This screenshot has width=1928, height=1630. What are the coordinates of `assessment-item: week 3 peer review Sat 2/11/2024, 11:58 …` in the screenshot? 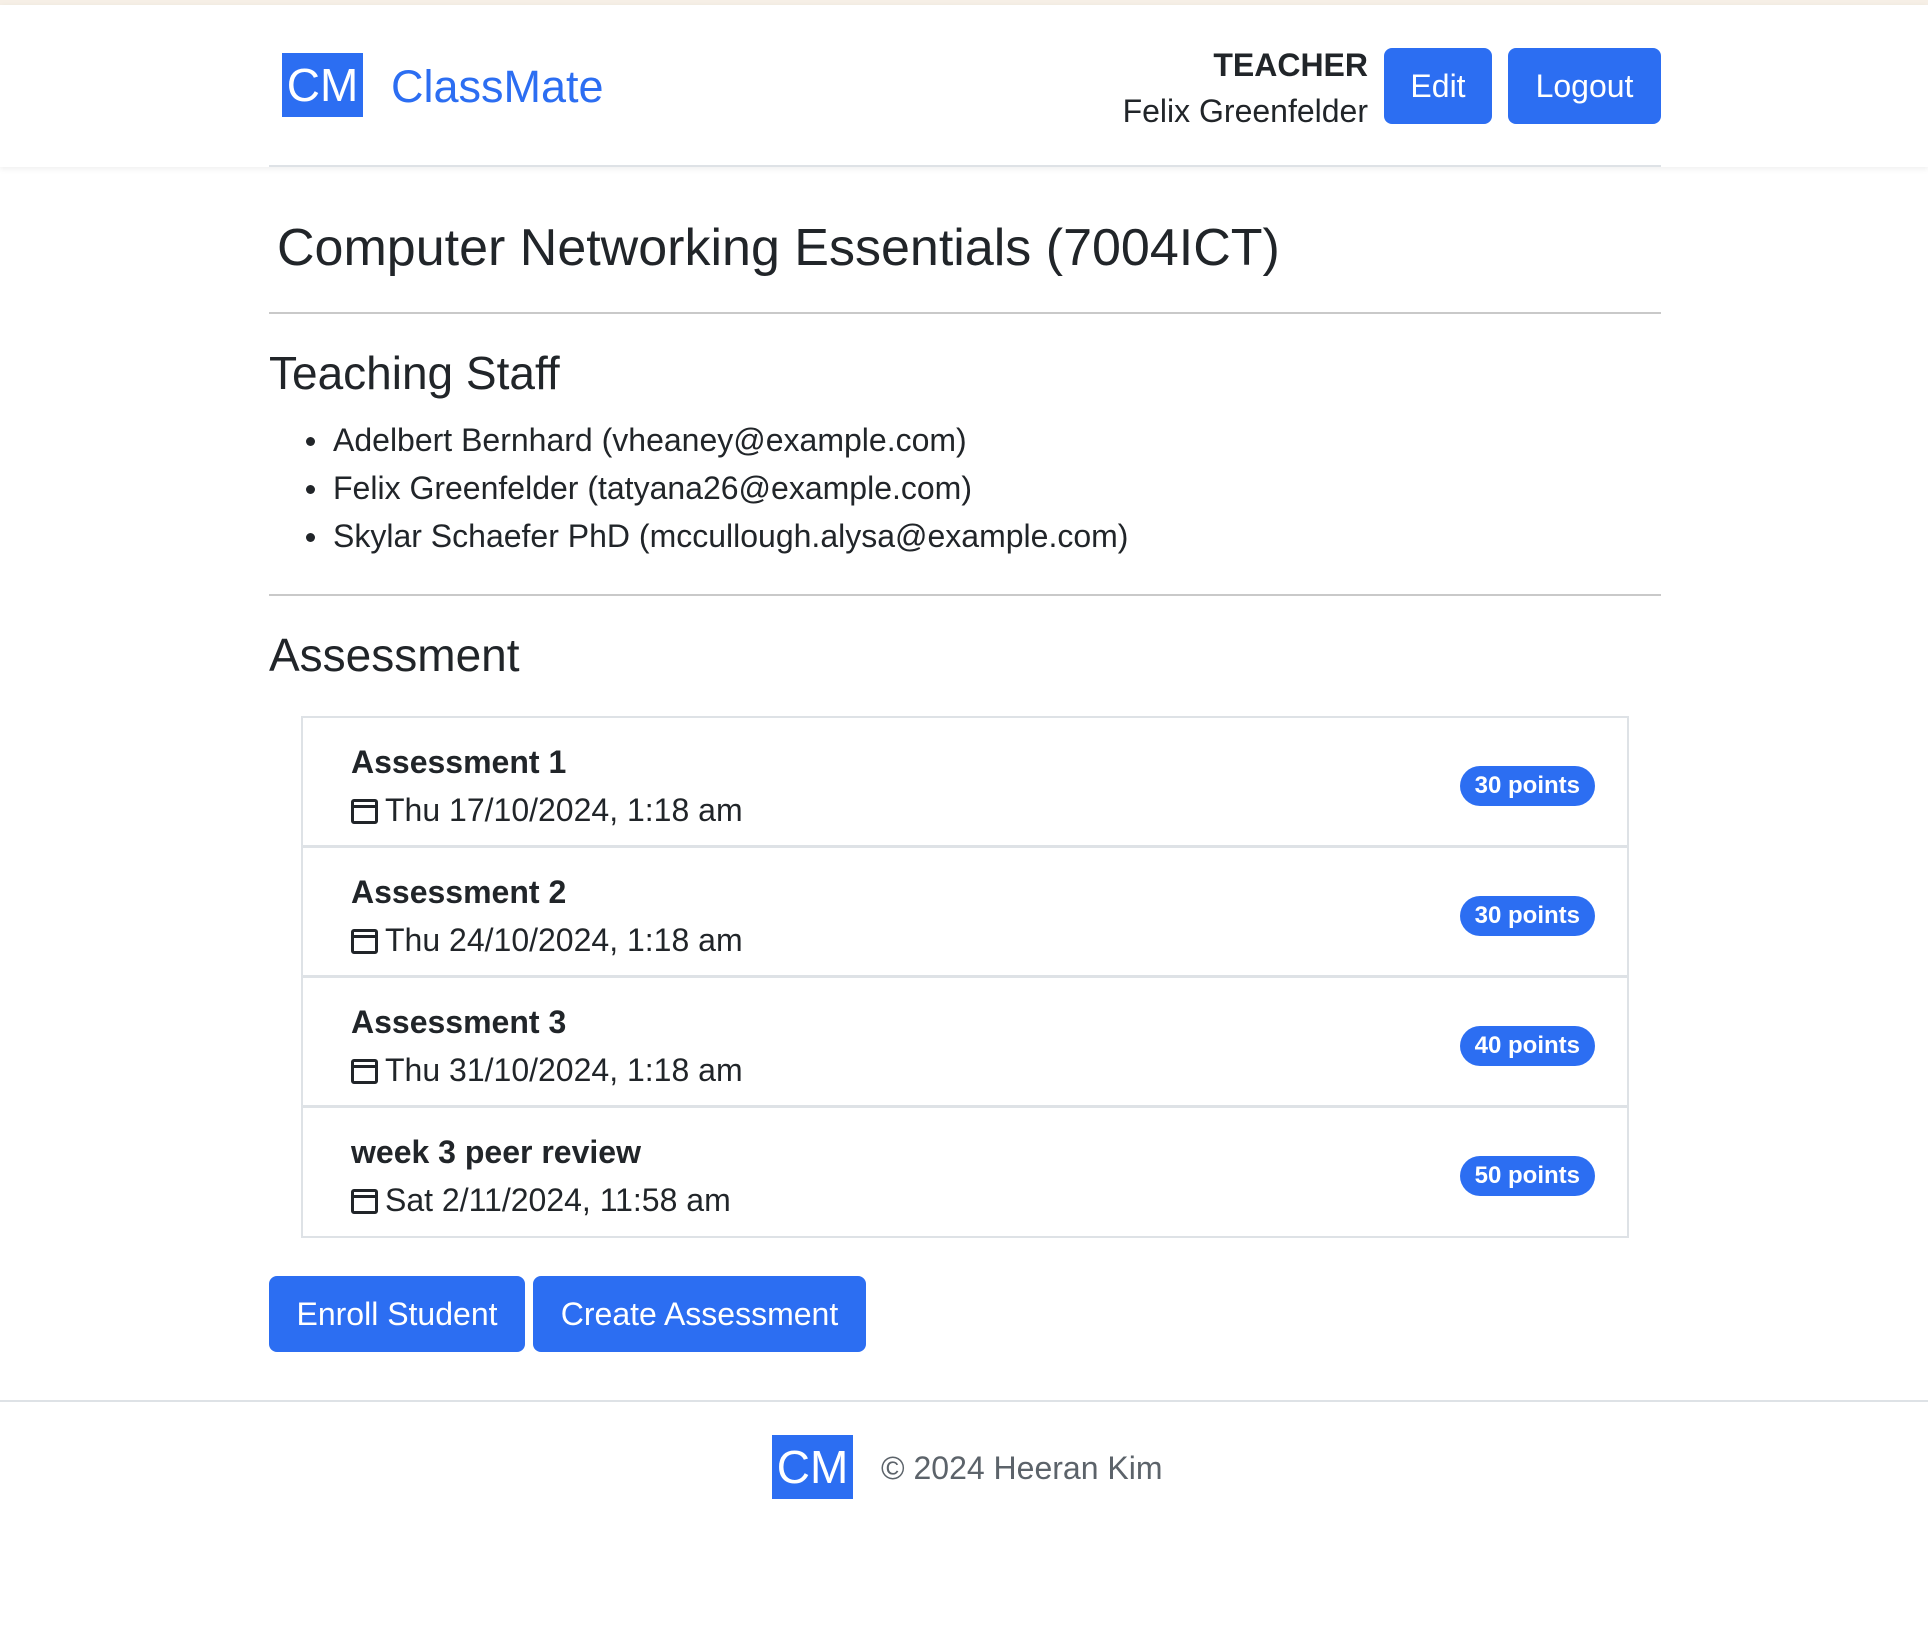 It's located at (965, 1172).